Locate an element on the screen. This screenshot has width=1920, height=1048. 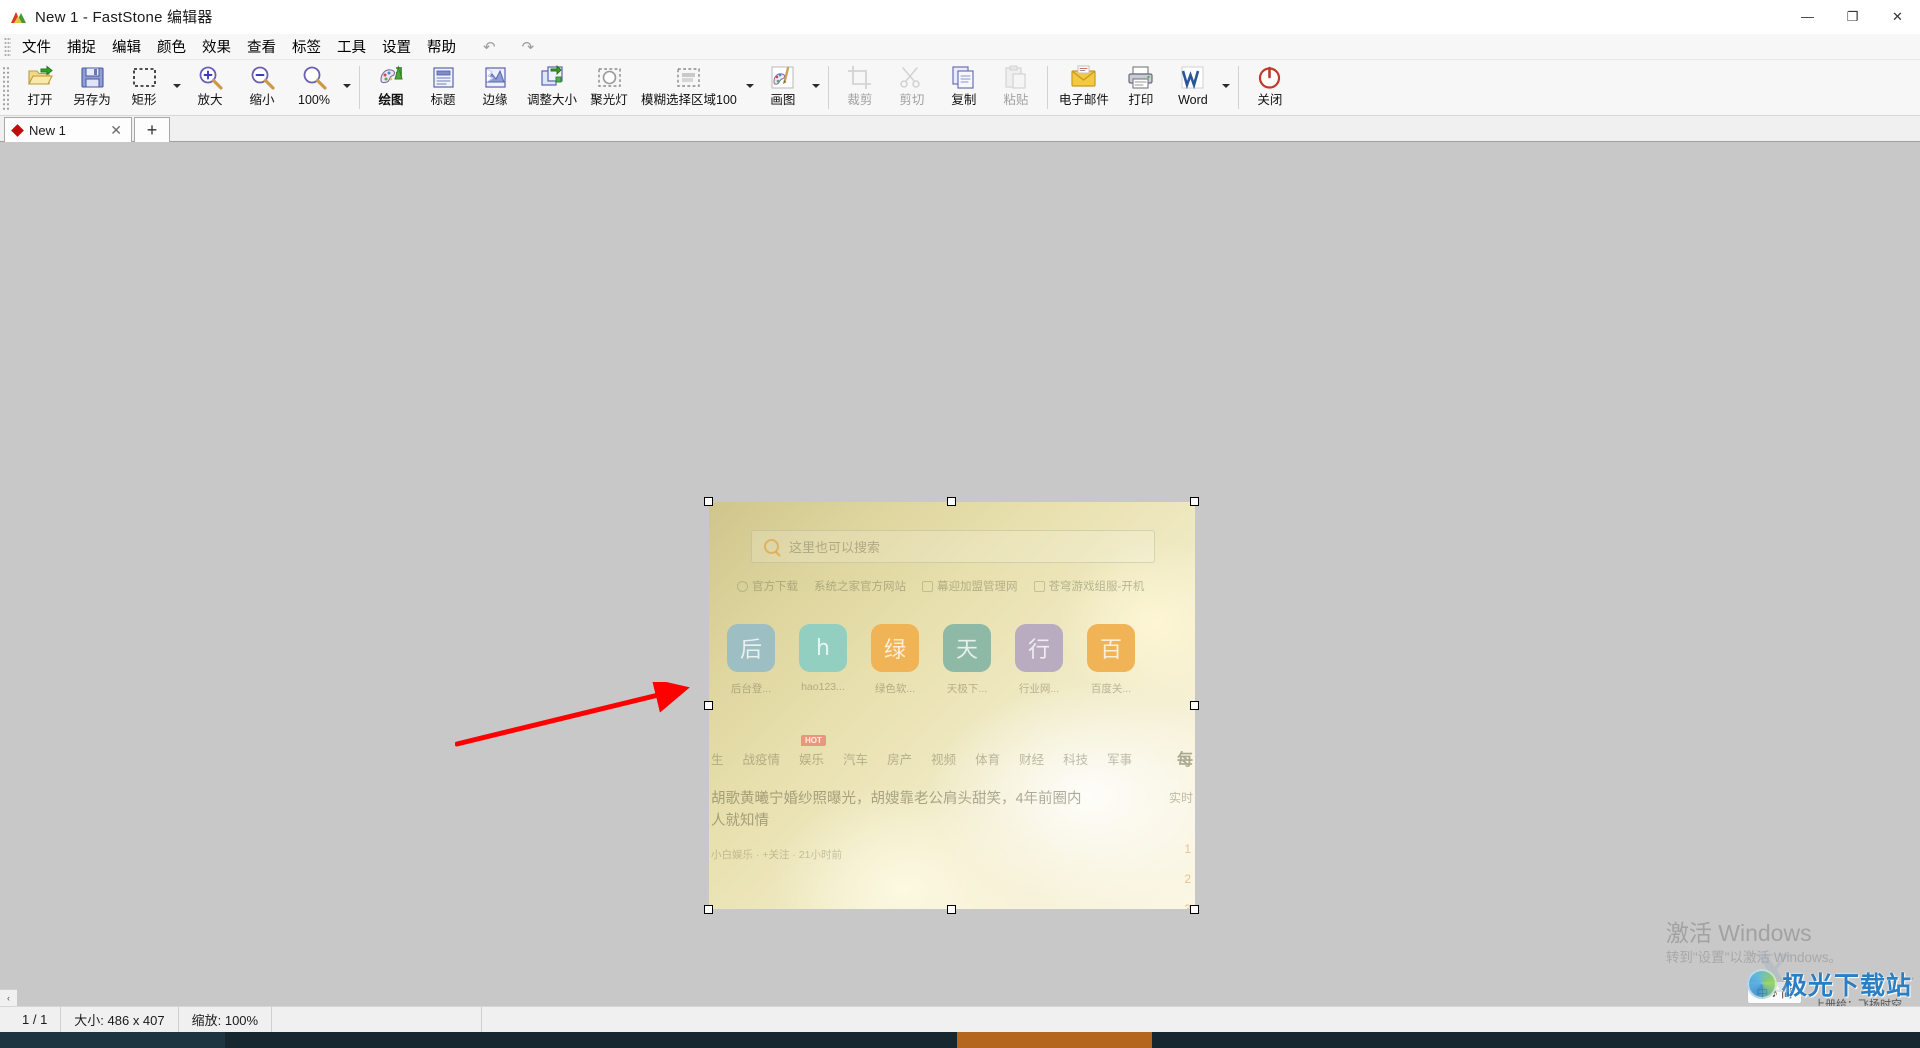
handle-bottom-center is located at coordinates (951, 909).